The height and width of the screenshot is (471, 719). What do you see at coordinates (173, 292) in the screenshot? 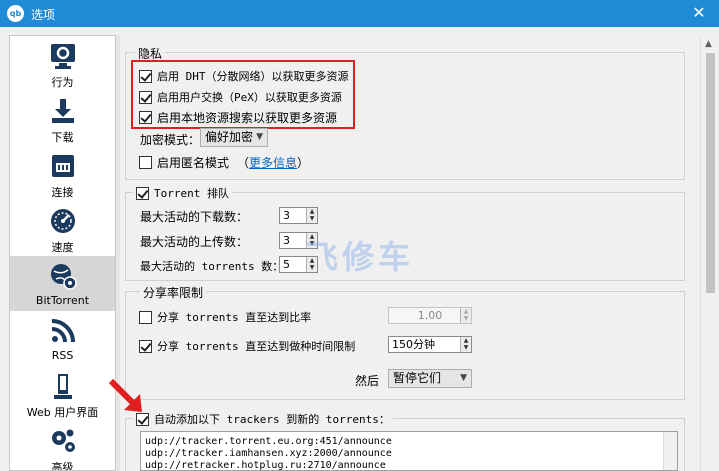
I see `seeding-limits-title: 分享率限制` at bounding box center [173, 292].